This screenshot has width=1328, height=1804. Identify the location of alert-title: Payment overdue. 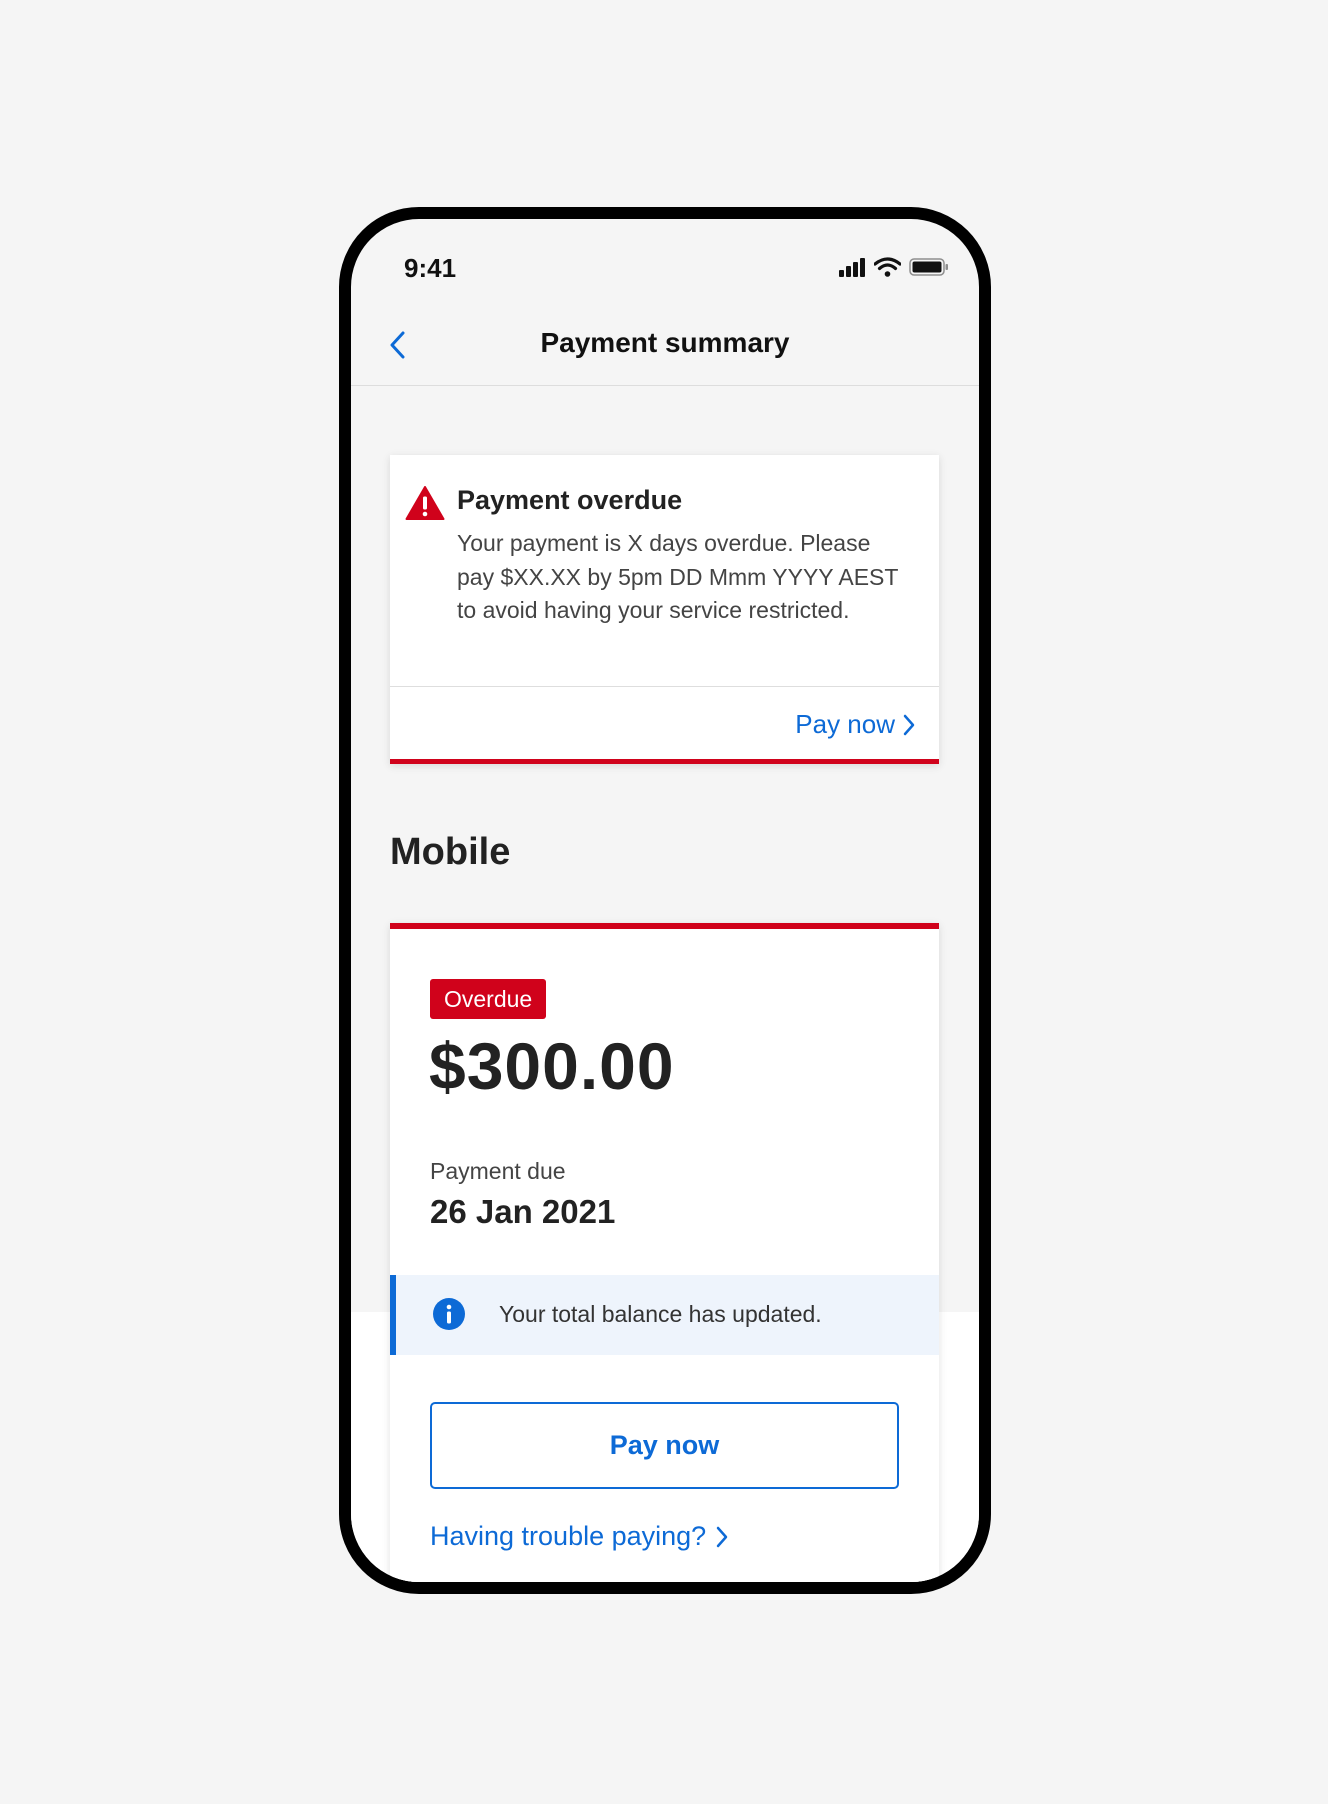
(570, 500).